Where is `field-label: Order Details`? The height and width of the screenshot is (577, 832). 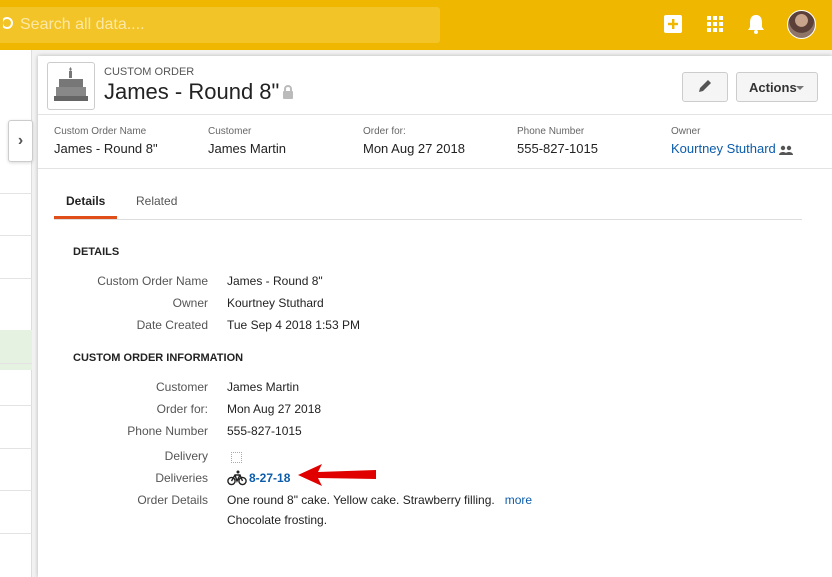 field-label: Order Details is located at coordinates (172, 500).